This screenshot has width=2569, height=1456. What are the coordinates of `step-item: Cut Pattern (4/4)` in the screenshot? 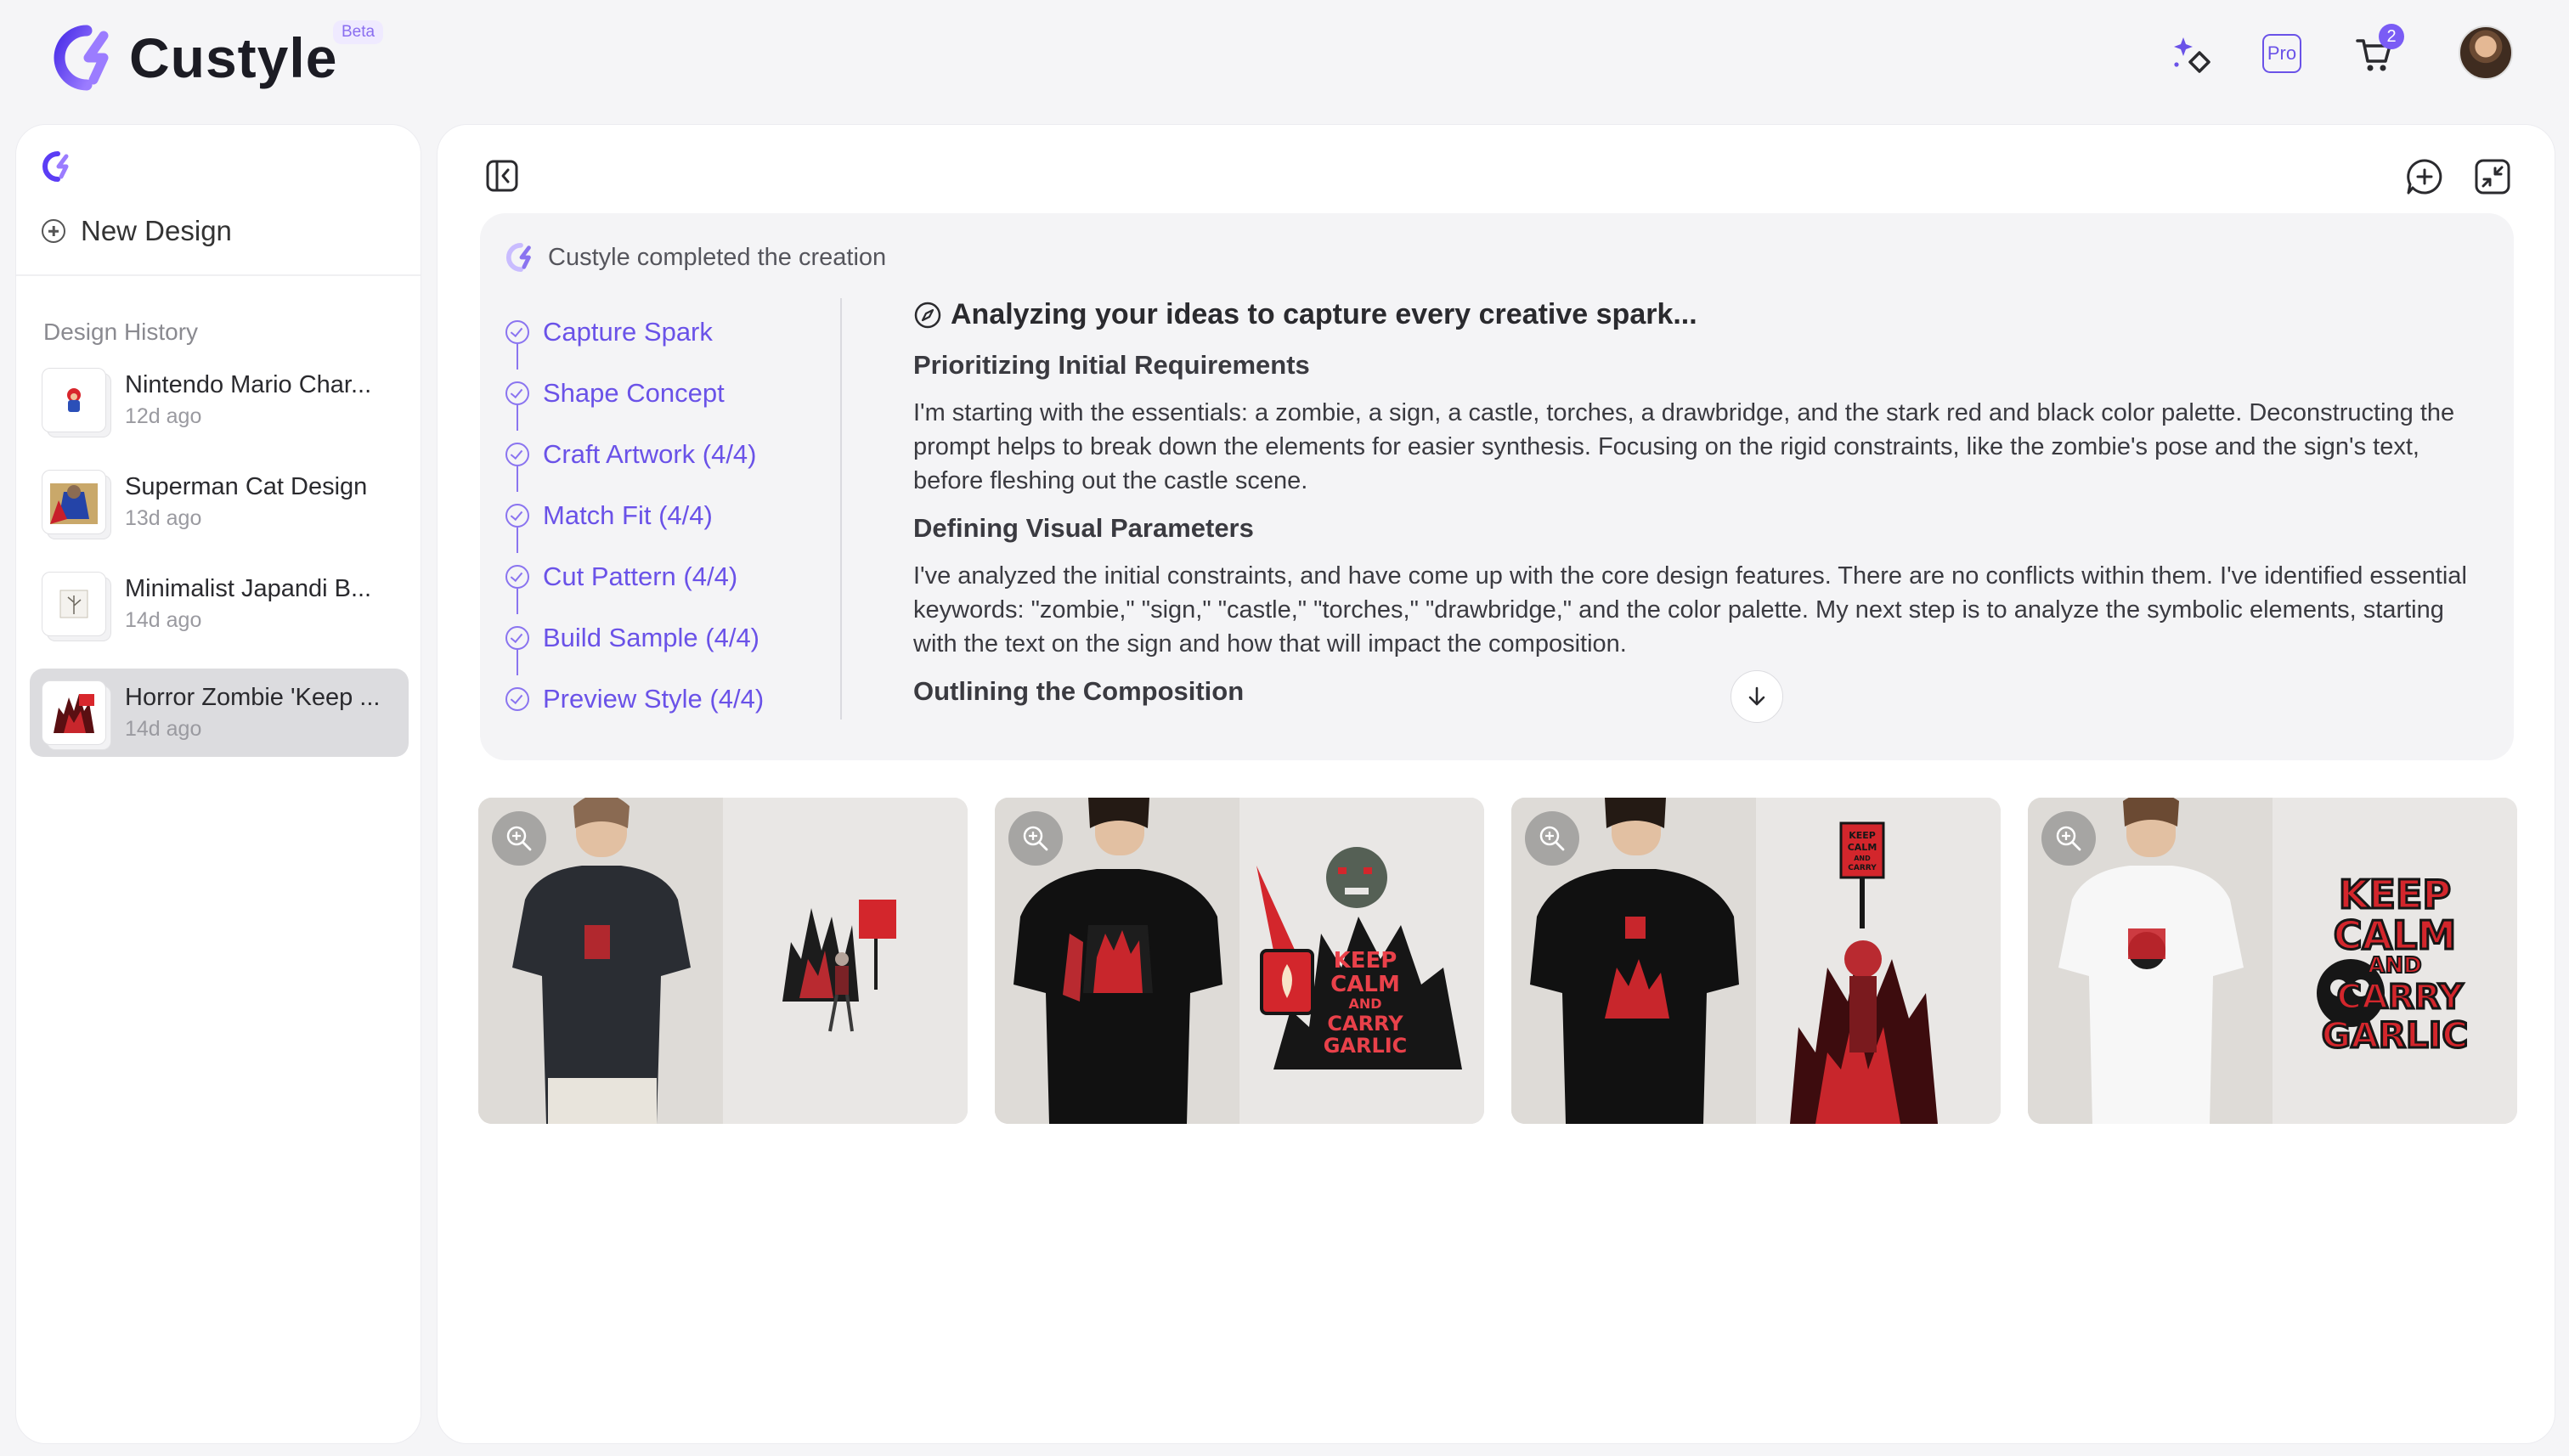 It's located at (667, 580).